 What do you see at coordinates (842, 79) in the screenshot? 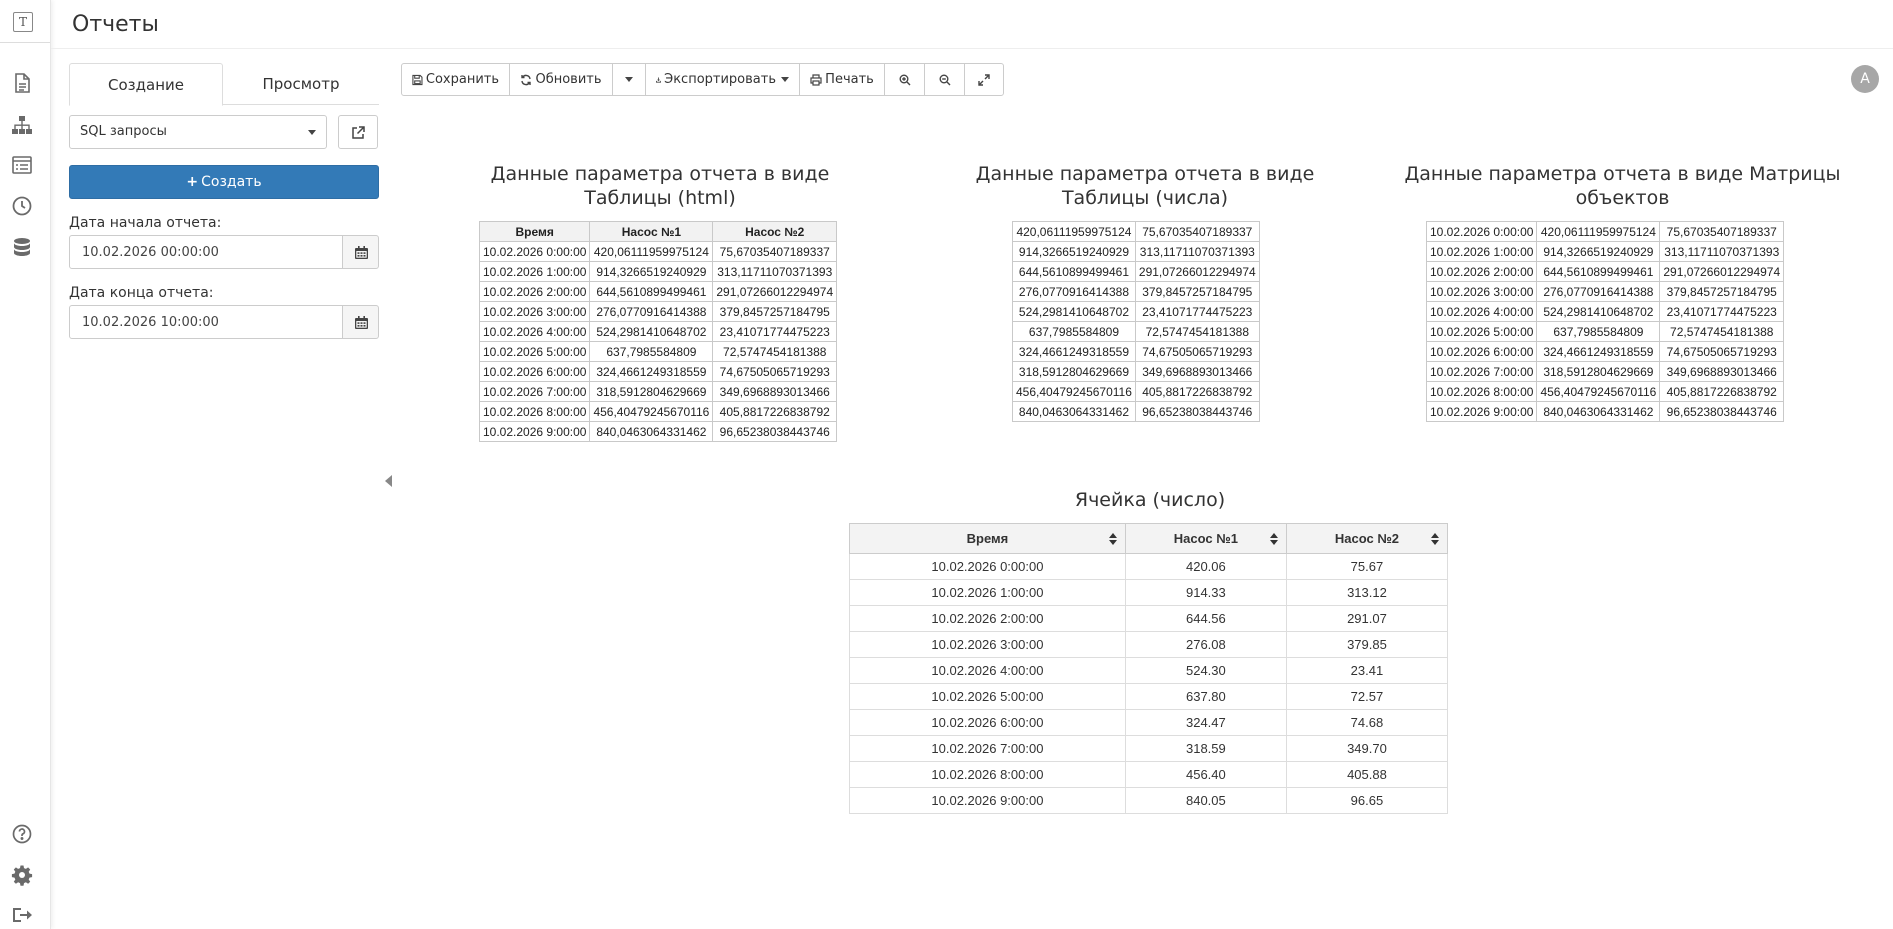
I see `print-button: Печать` at bounding box center [842, 79].